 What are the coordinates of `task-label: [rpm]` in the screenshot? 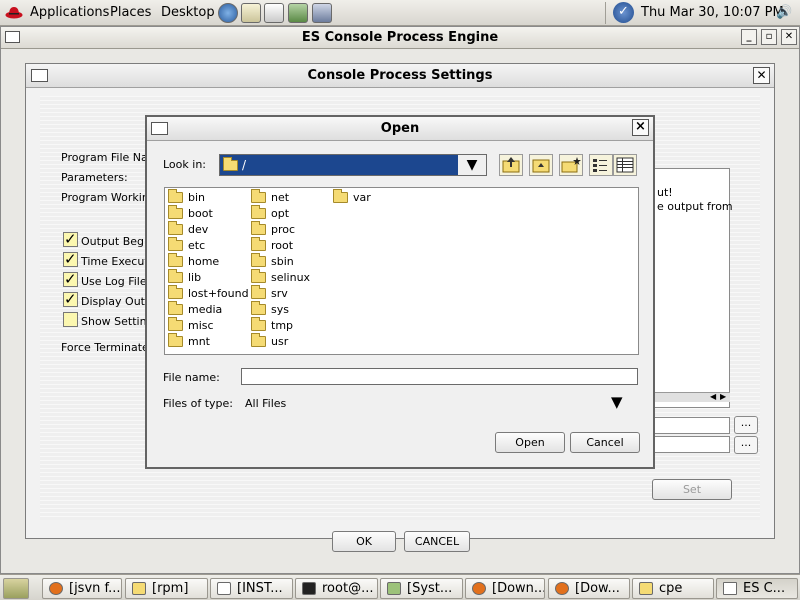 It's located at (170, 588).